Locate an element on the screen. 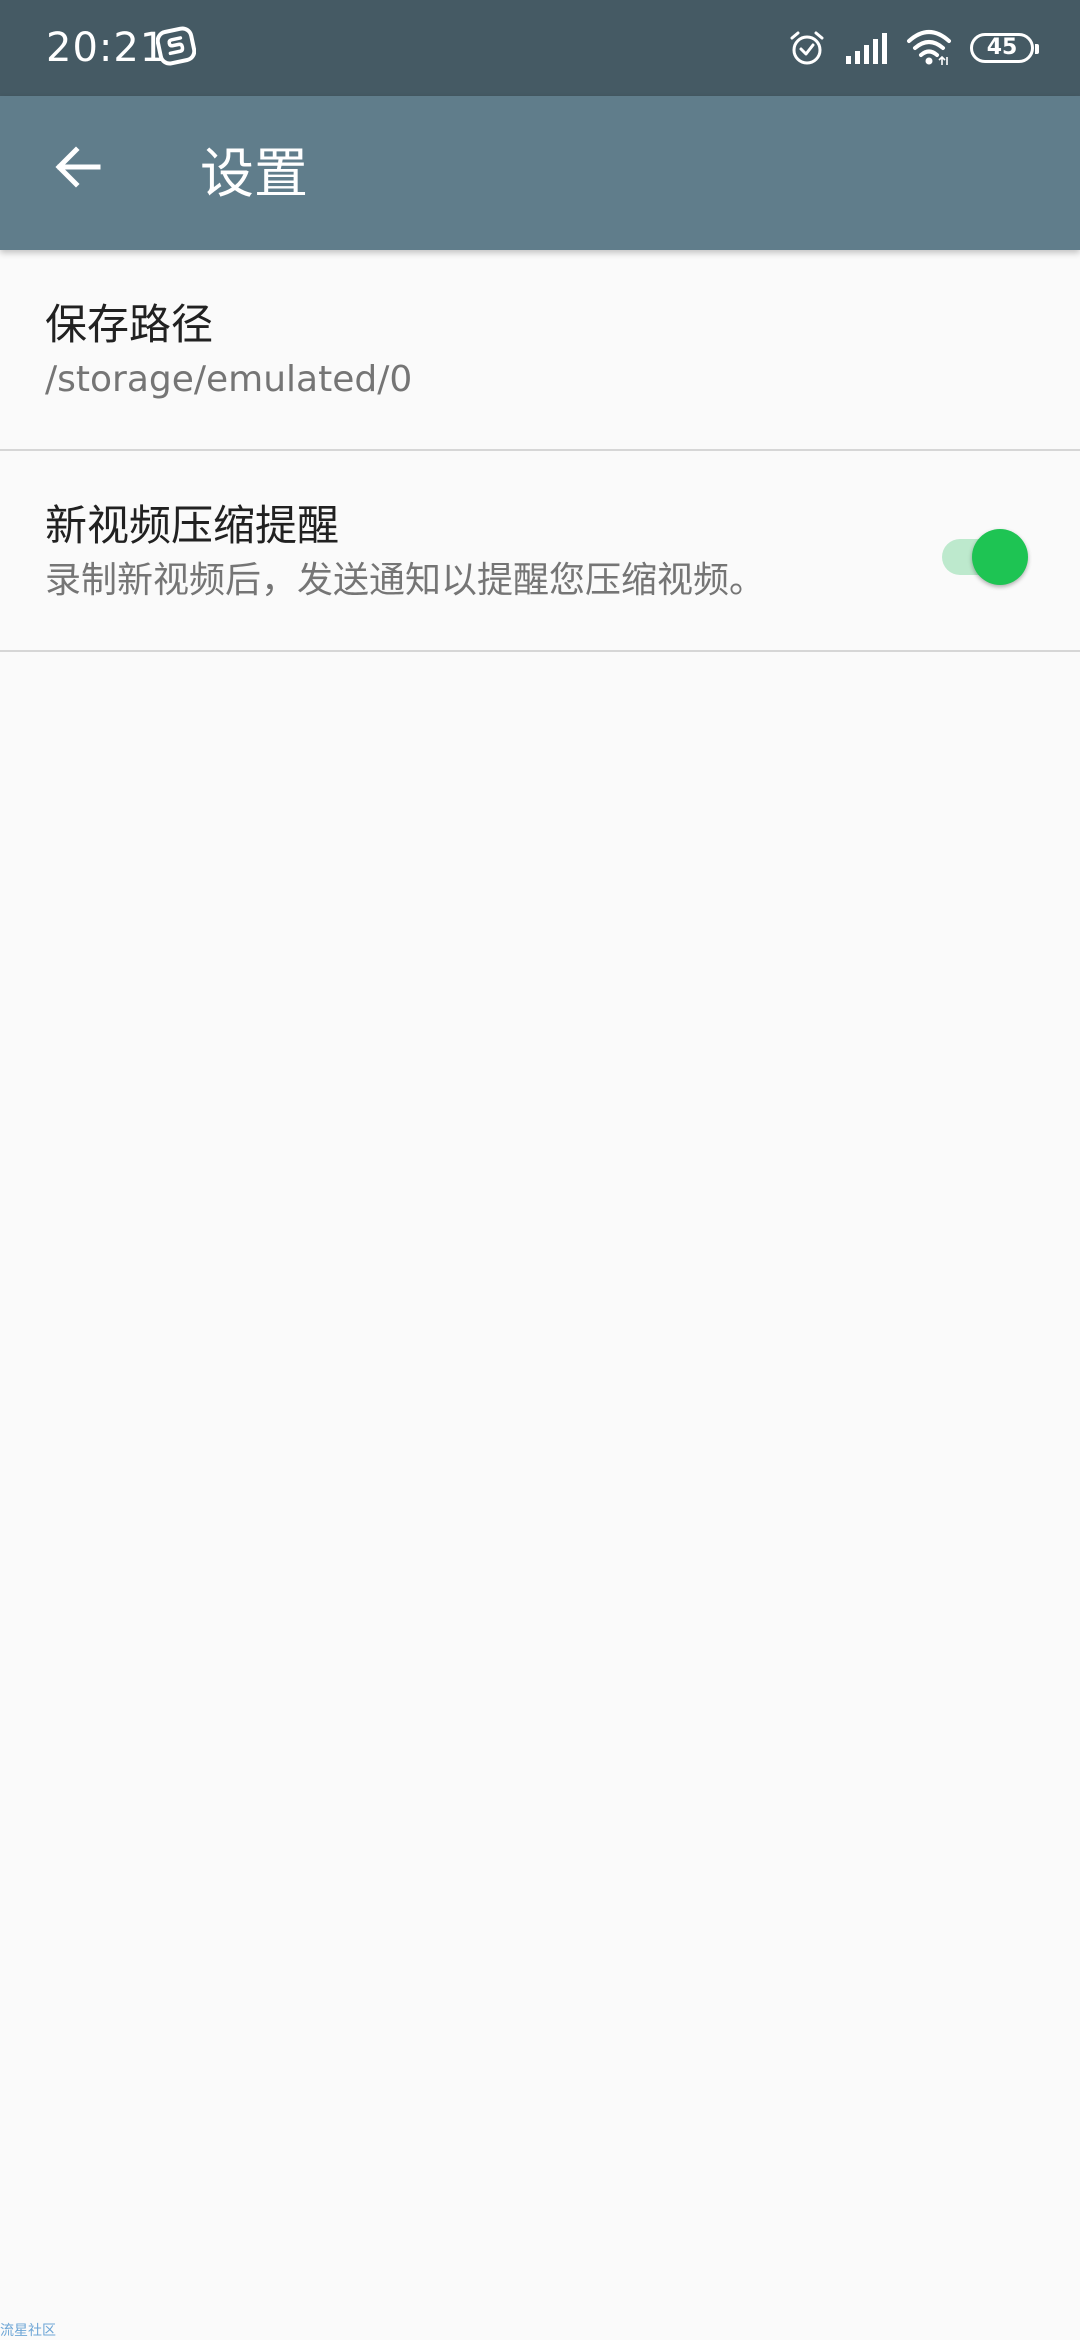 The height and width of the screenshot is (2340, 1080). battery-level: 45 is located at coordinates (1002, 47).